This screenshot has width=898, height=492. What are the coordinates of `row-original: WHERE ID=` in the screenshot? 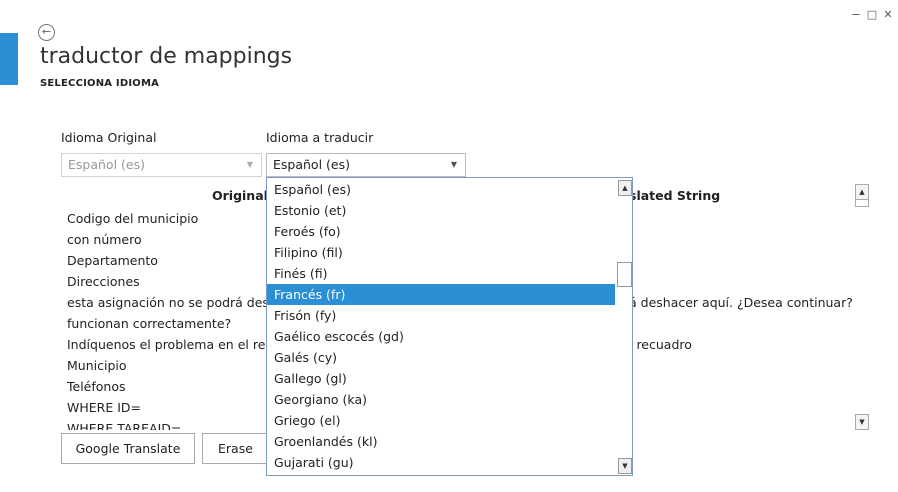 It's located at (104, 407).